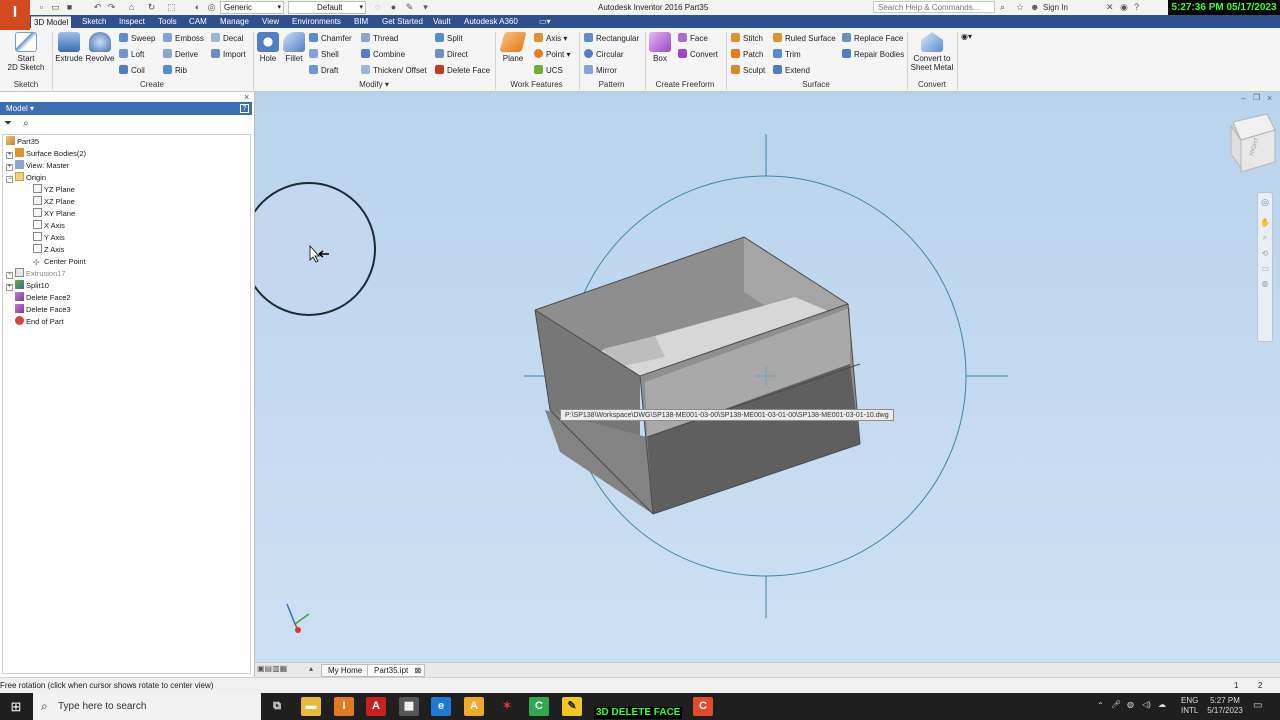 The image size is (1280, 720). Describe the element at coordinates (409, 706) in the screenshot. I see `calculator-icon: ▦` at that location.